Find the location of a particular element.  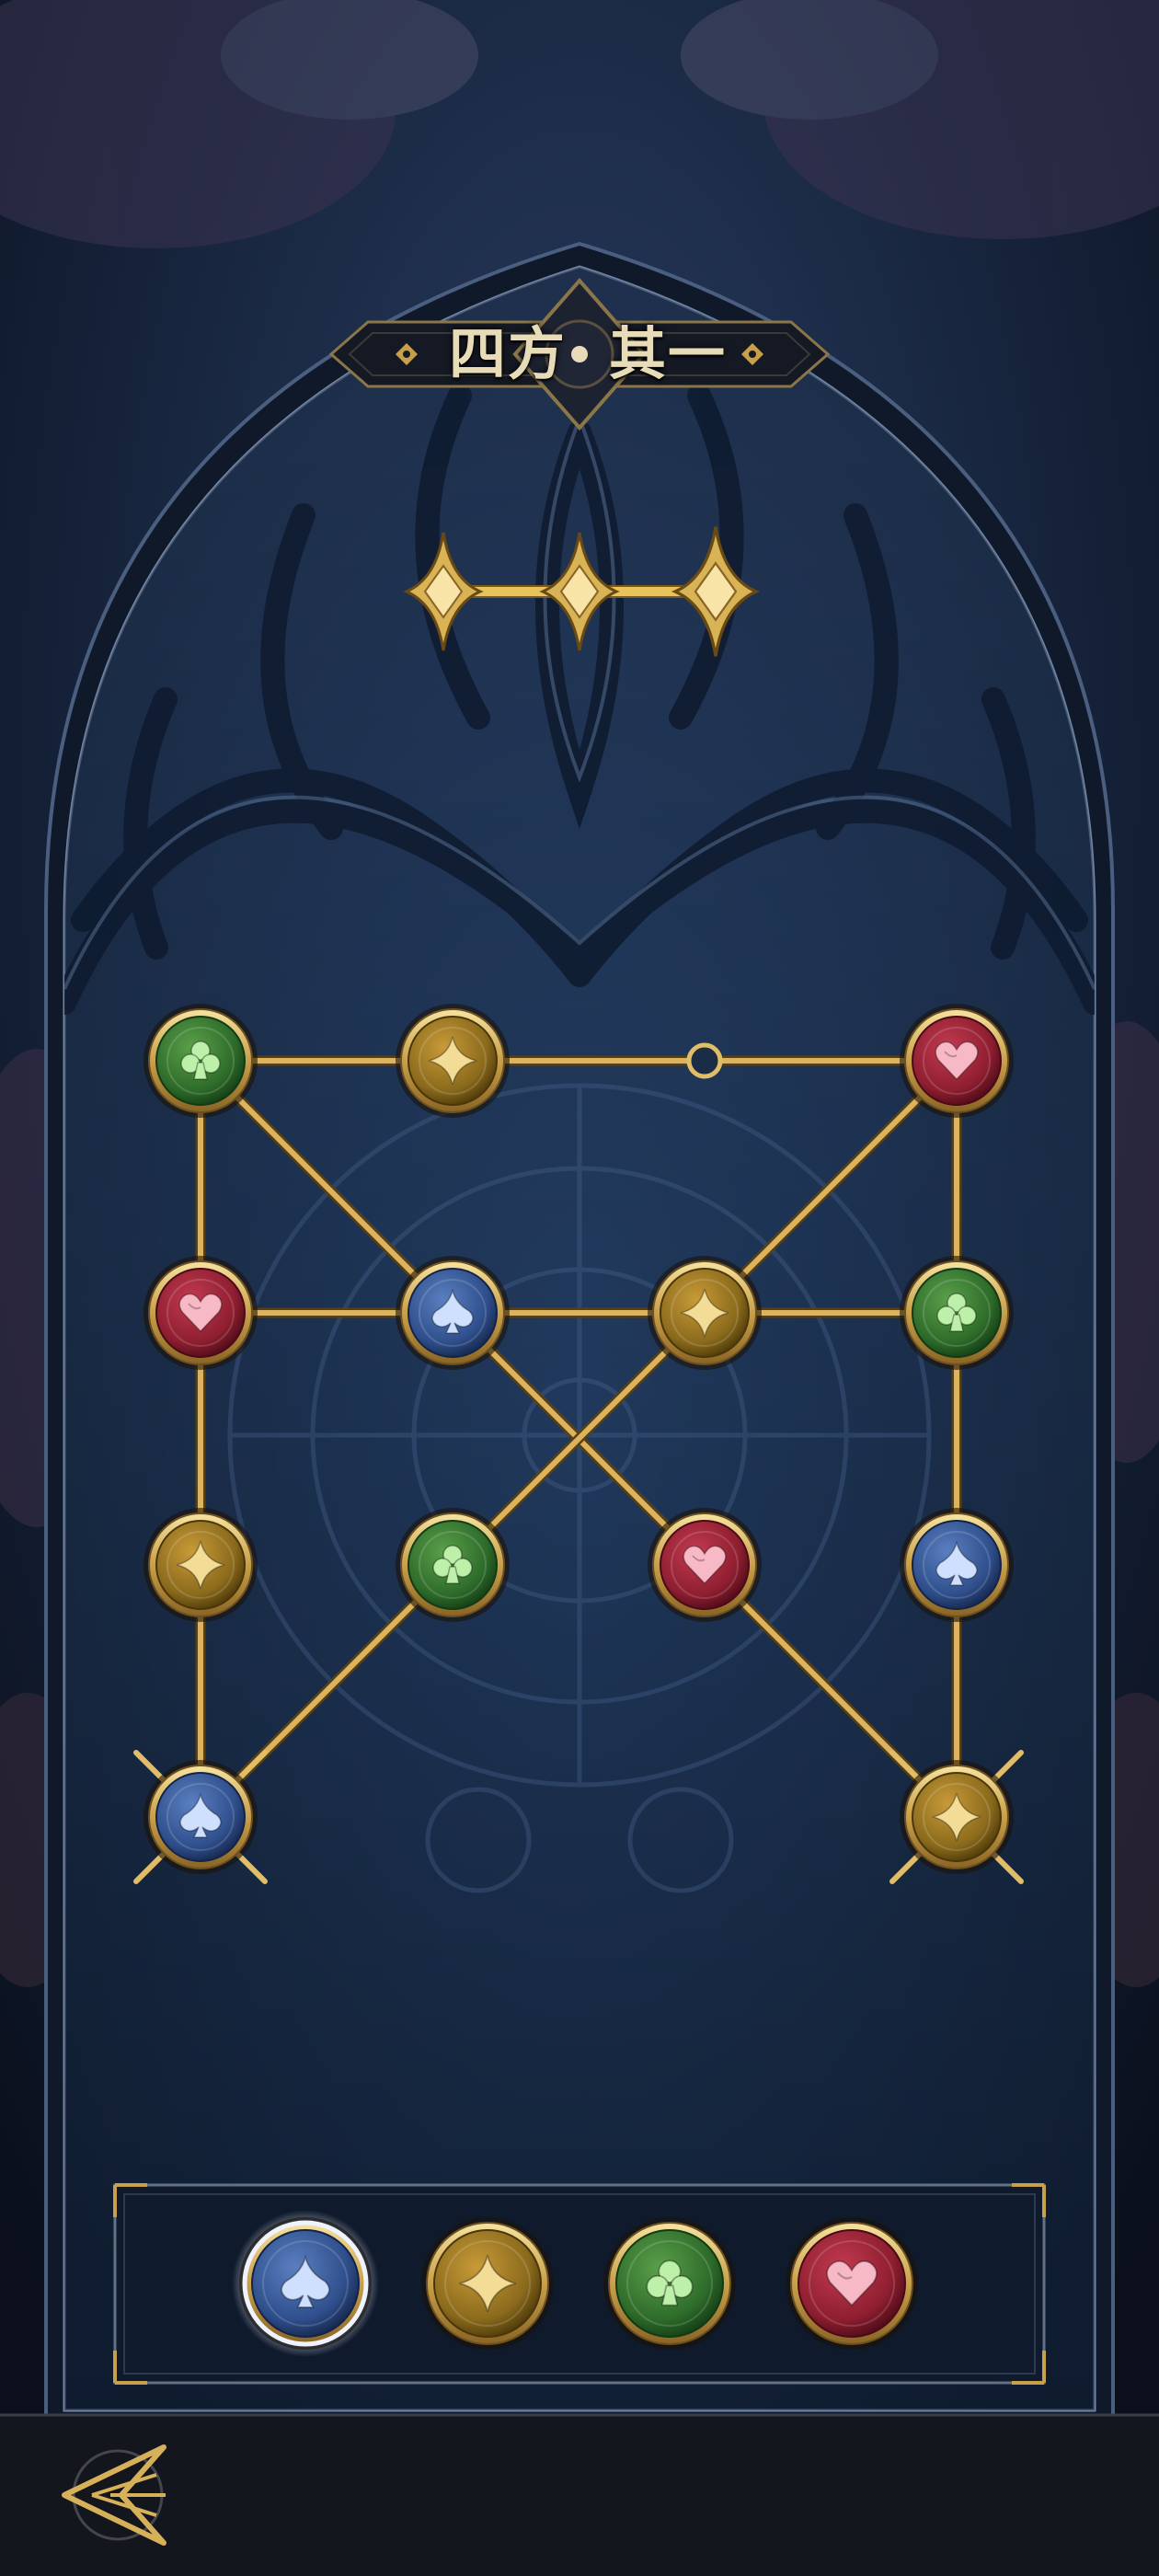

empty-slot is located at coordinates (704, 1060).